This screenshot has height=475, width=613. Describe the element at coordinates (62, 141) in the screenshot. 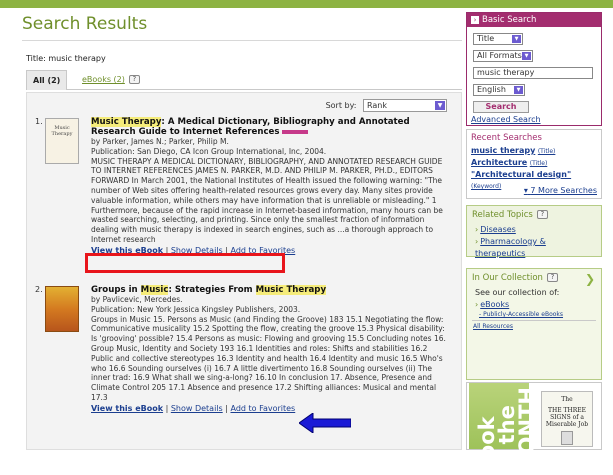

I see `book-cover-thumbnail: Music Therapy` at that location.